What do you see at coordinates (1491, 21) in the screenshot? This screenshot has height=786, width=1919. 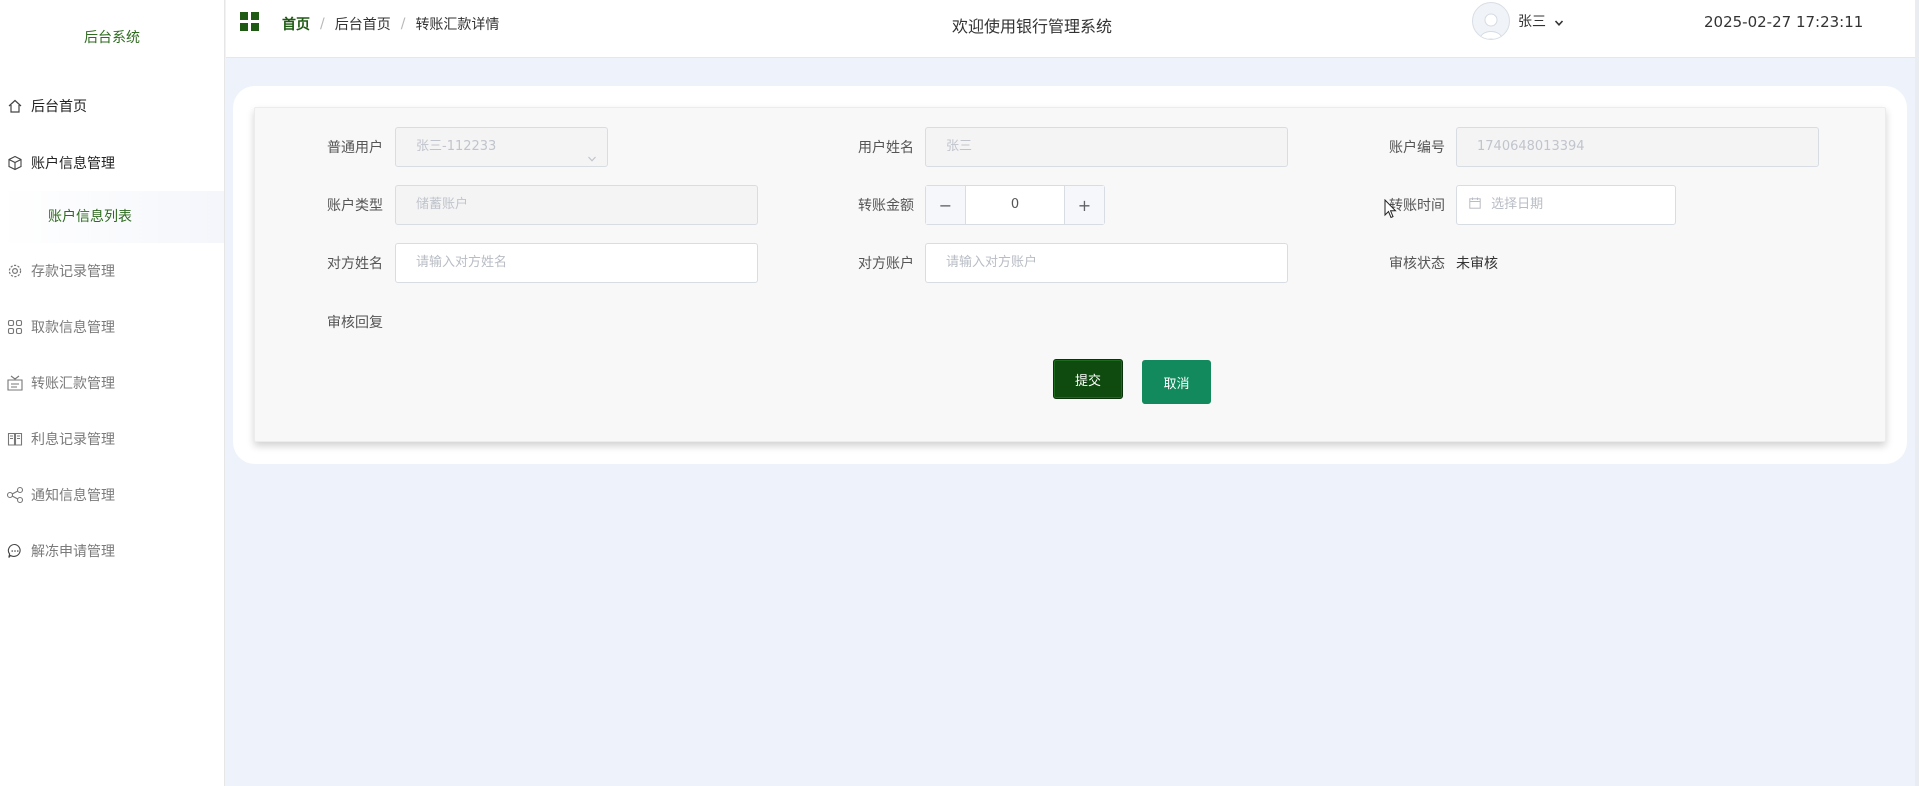 I see `avatar` at bounding box center [1491, 21].